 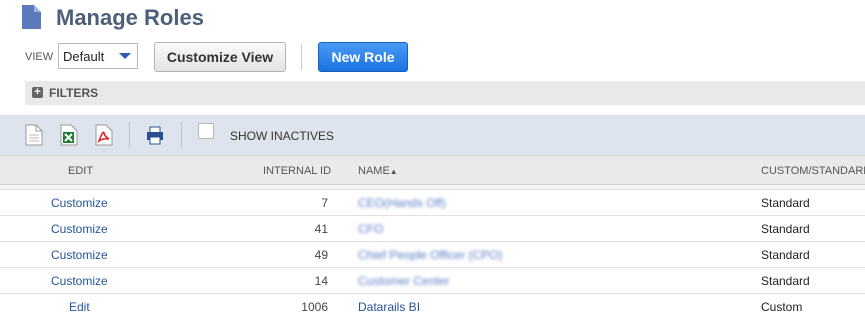 What do you see at coordinates (432, 135) in the screenshot?
I see `list-toolbar: SHOW INACTIVES` at bounding box center [432, 135].